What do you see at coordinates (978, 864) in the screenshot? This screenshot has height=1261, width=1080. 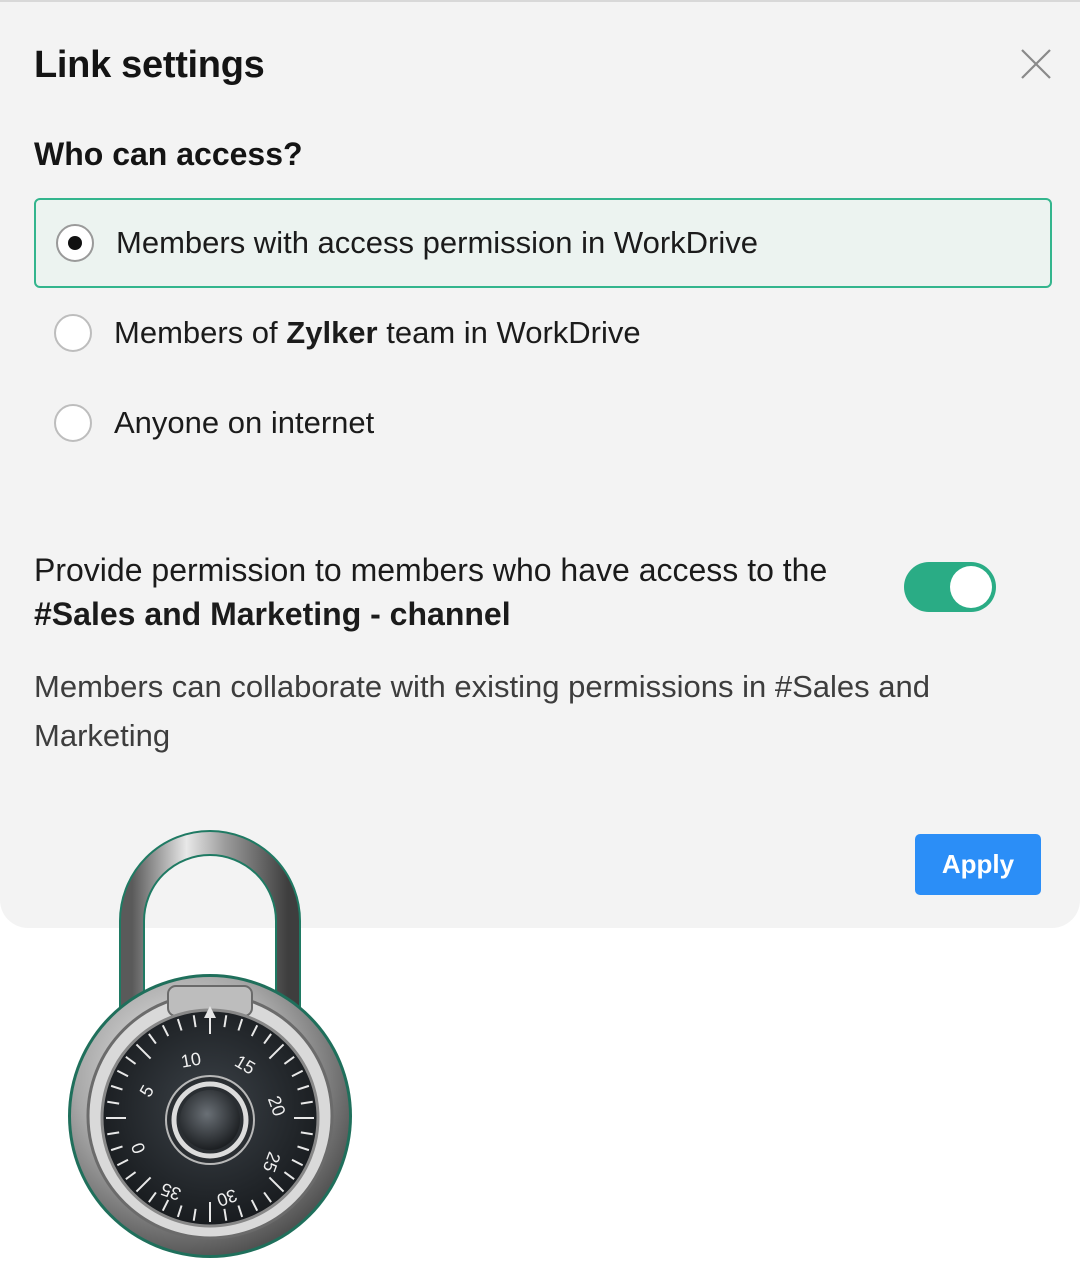 I see `apply-button: Apply` at bounding box center [978, 864].